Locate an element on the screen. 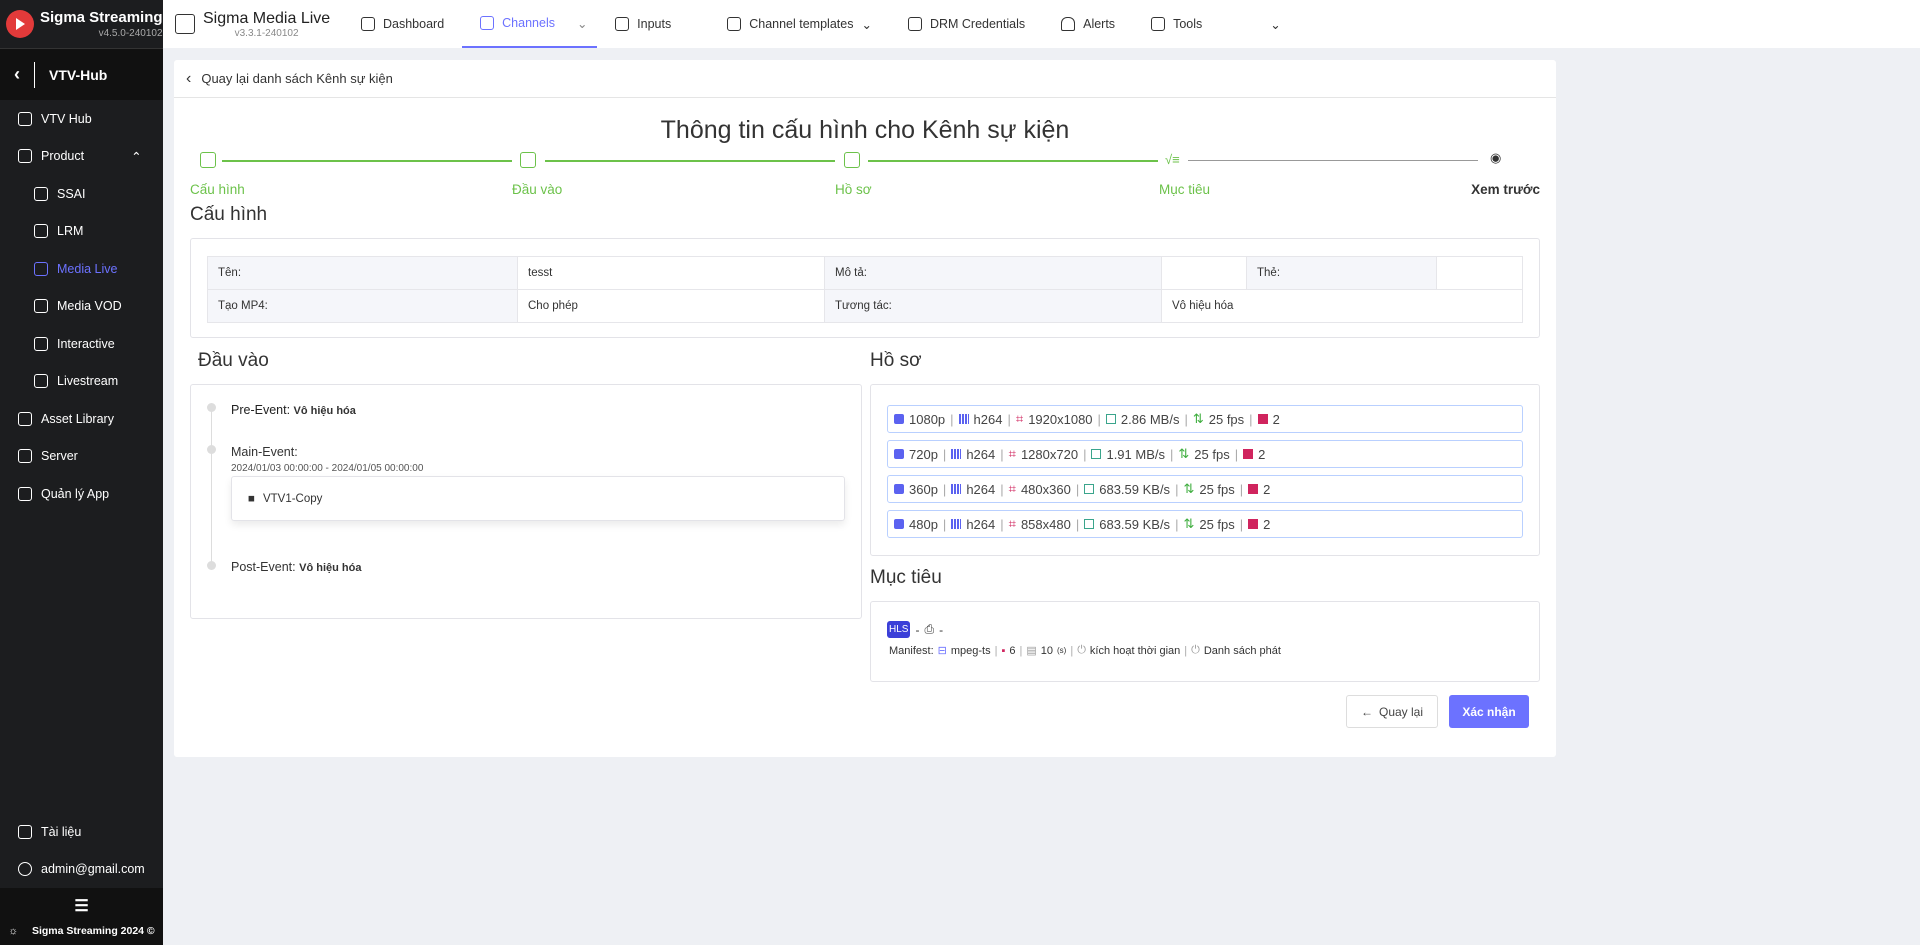 This screenshot has height=945, width=1920. chevron-left-icon: ‹ is located at coordinates (189, 78).